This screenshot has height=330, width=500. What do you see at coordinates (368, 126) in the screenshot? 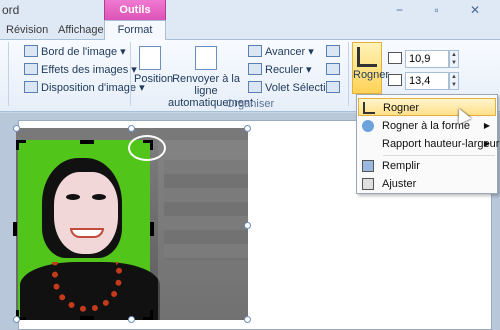
I see `shape-crop-icon` at bounding box center [368, 126].